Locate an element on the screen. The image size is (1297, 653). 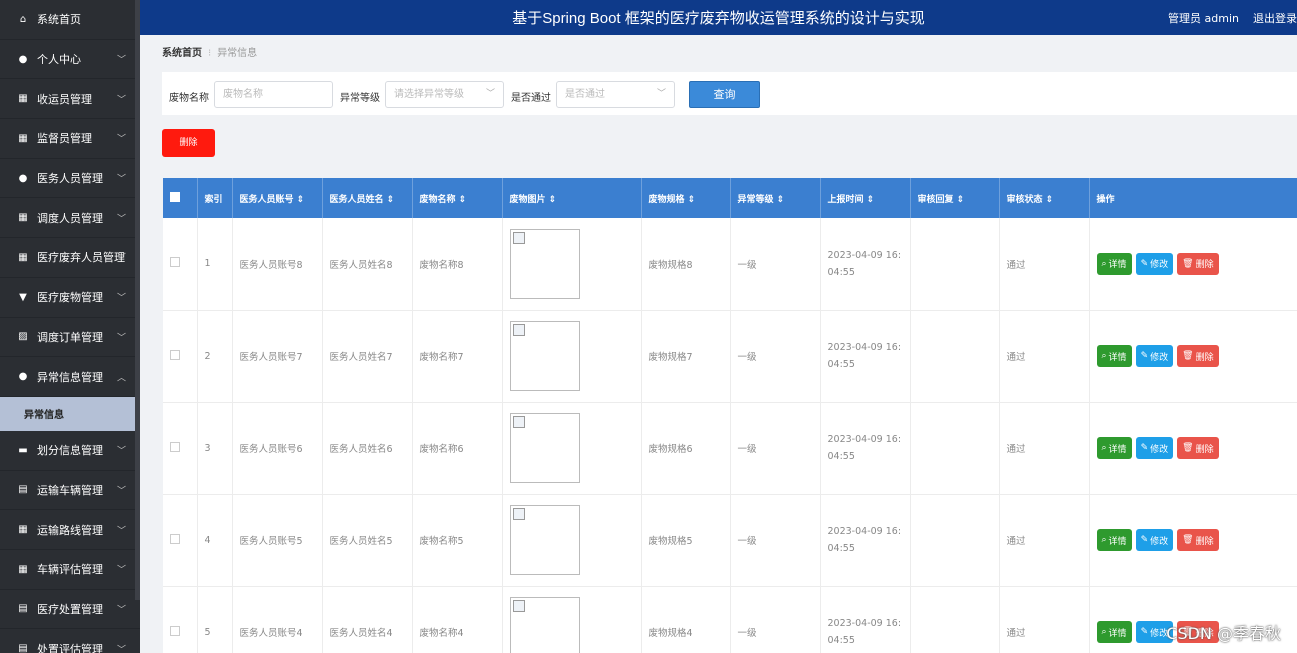
chart-icon: ▨ is located at coordinates (23, 337).